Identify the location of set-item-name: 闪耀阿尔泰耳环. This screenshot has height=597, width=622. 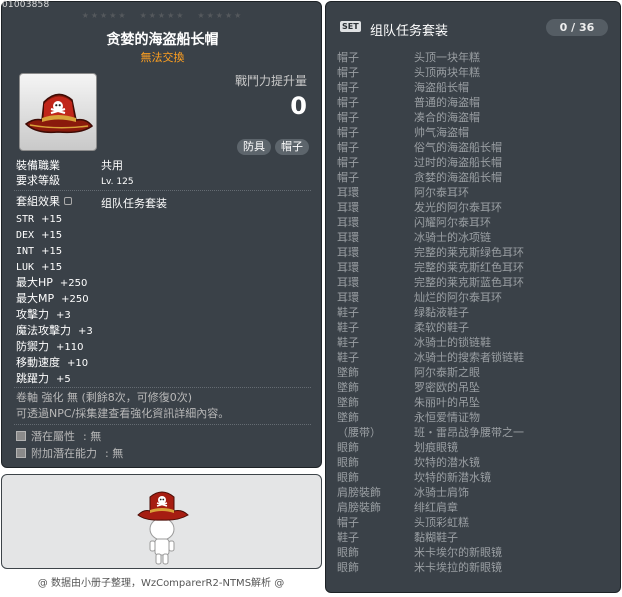
(452, 222).